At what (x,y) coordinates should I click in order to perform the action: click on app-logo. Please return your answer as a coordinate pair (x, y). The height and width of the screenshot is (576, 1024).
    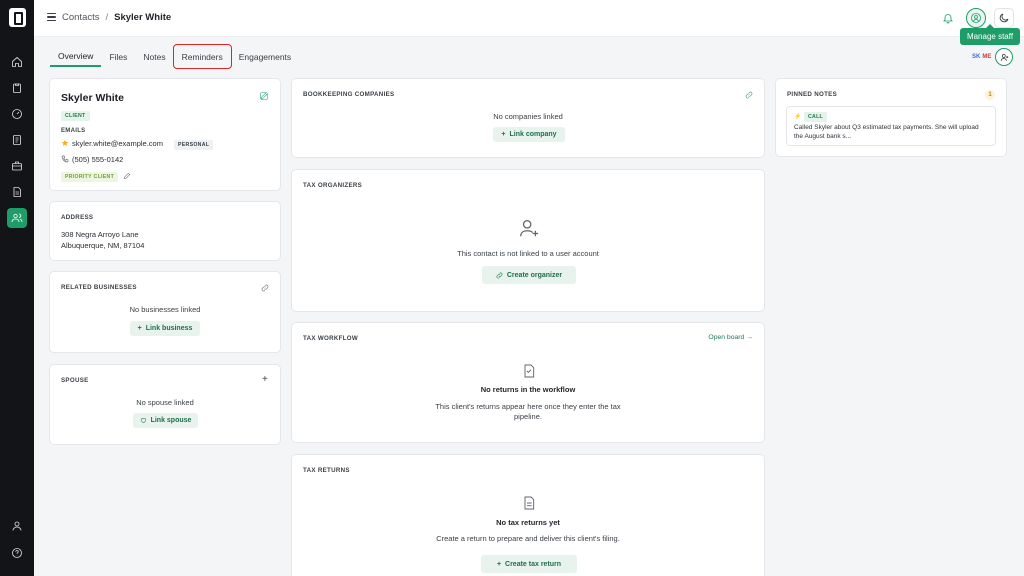
    Looking at the image, I should click on (17, 17).